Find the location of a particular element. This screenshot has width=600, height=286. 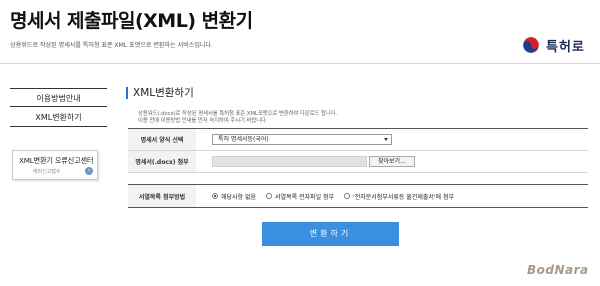

side-nav: 이용방법안내 XML변환하기 is located at coordinates (58, 107).